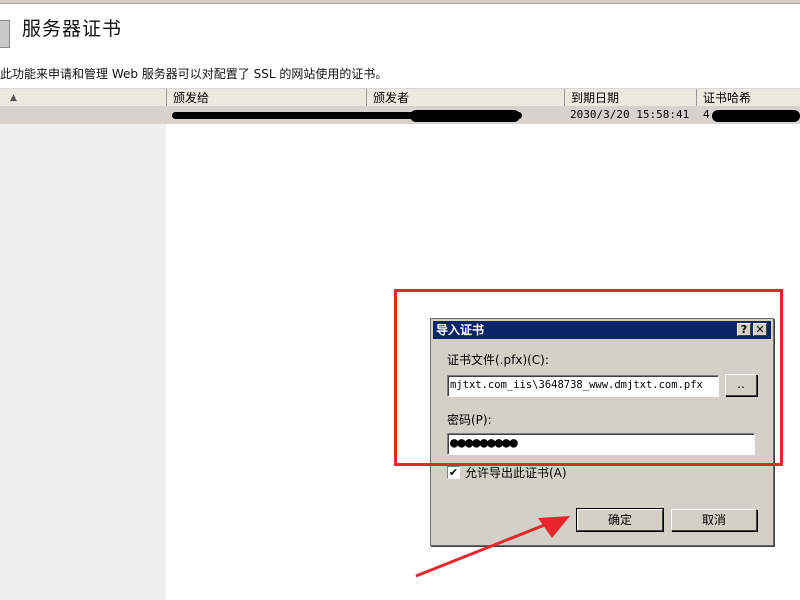 The height and width of the screenshot is (600, 800). Describe the element at coordinates (630, 114) in the screenshot. I see `expiry-cell: 2030/3/20 15:58:41` at that location.